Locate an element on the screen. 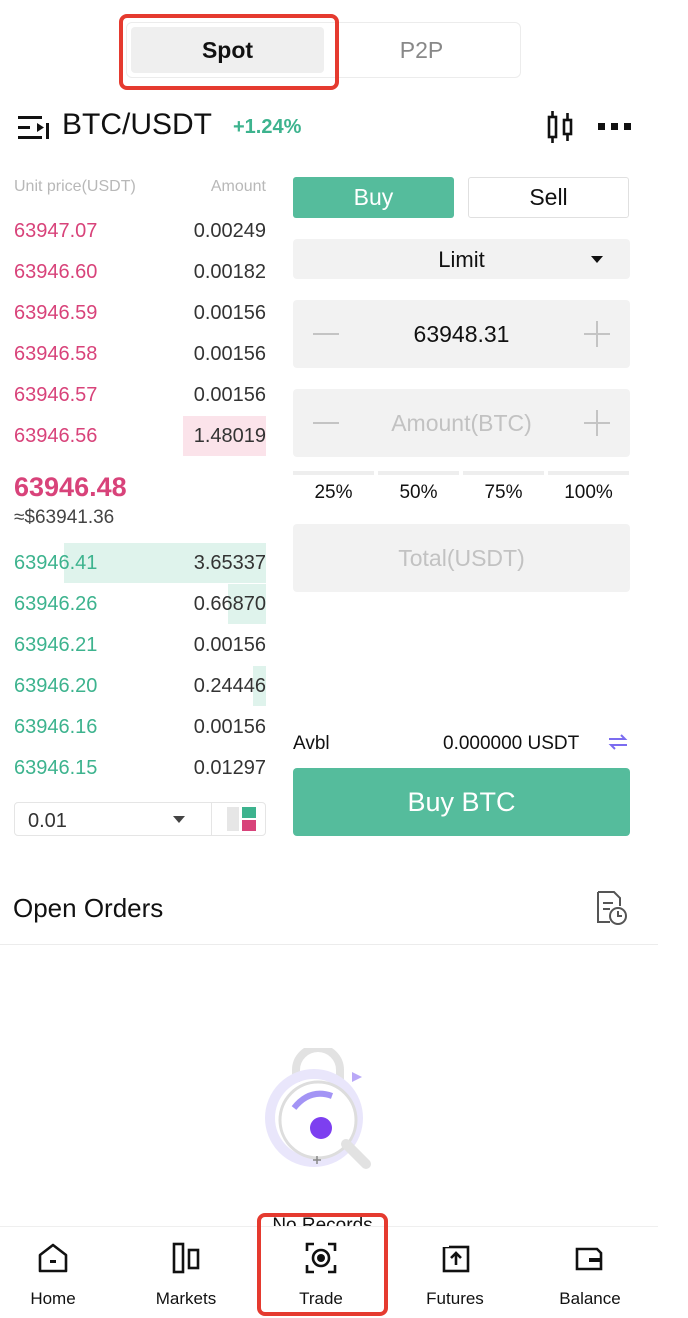  bid-amount: 0.66870 is located at coordinates (229, 604).